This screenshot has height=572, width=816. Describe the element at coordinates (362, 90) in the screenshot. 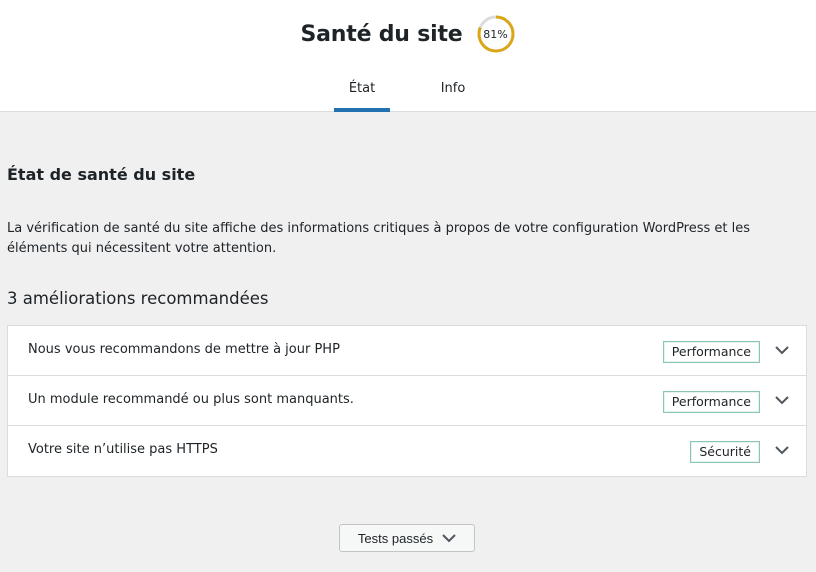

I see `tab-etat: État` at that location.